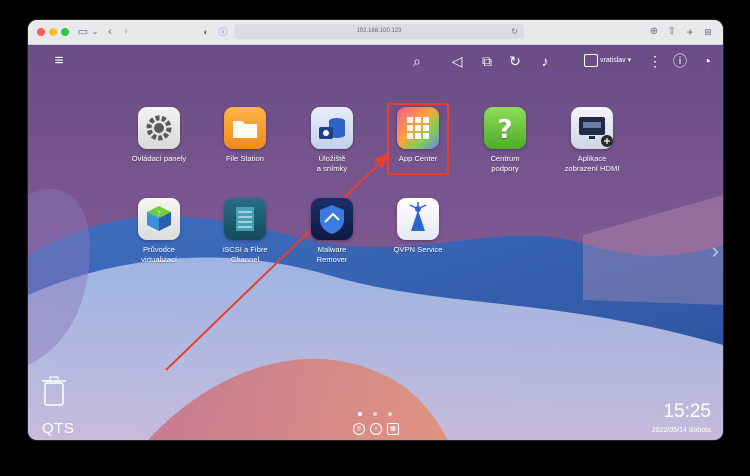  Describe the element at coordinates (592, 128) in the screenshot. I see `hdmi-monitor-icon` at that location.